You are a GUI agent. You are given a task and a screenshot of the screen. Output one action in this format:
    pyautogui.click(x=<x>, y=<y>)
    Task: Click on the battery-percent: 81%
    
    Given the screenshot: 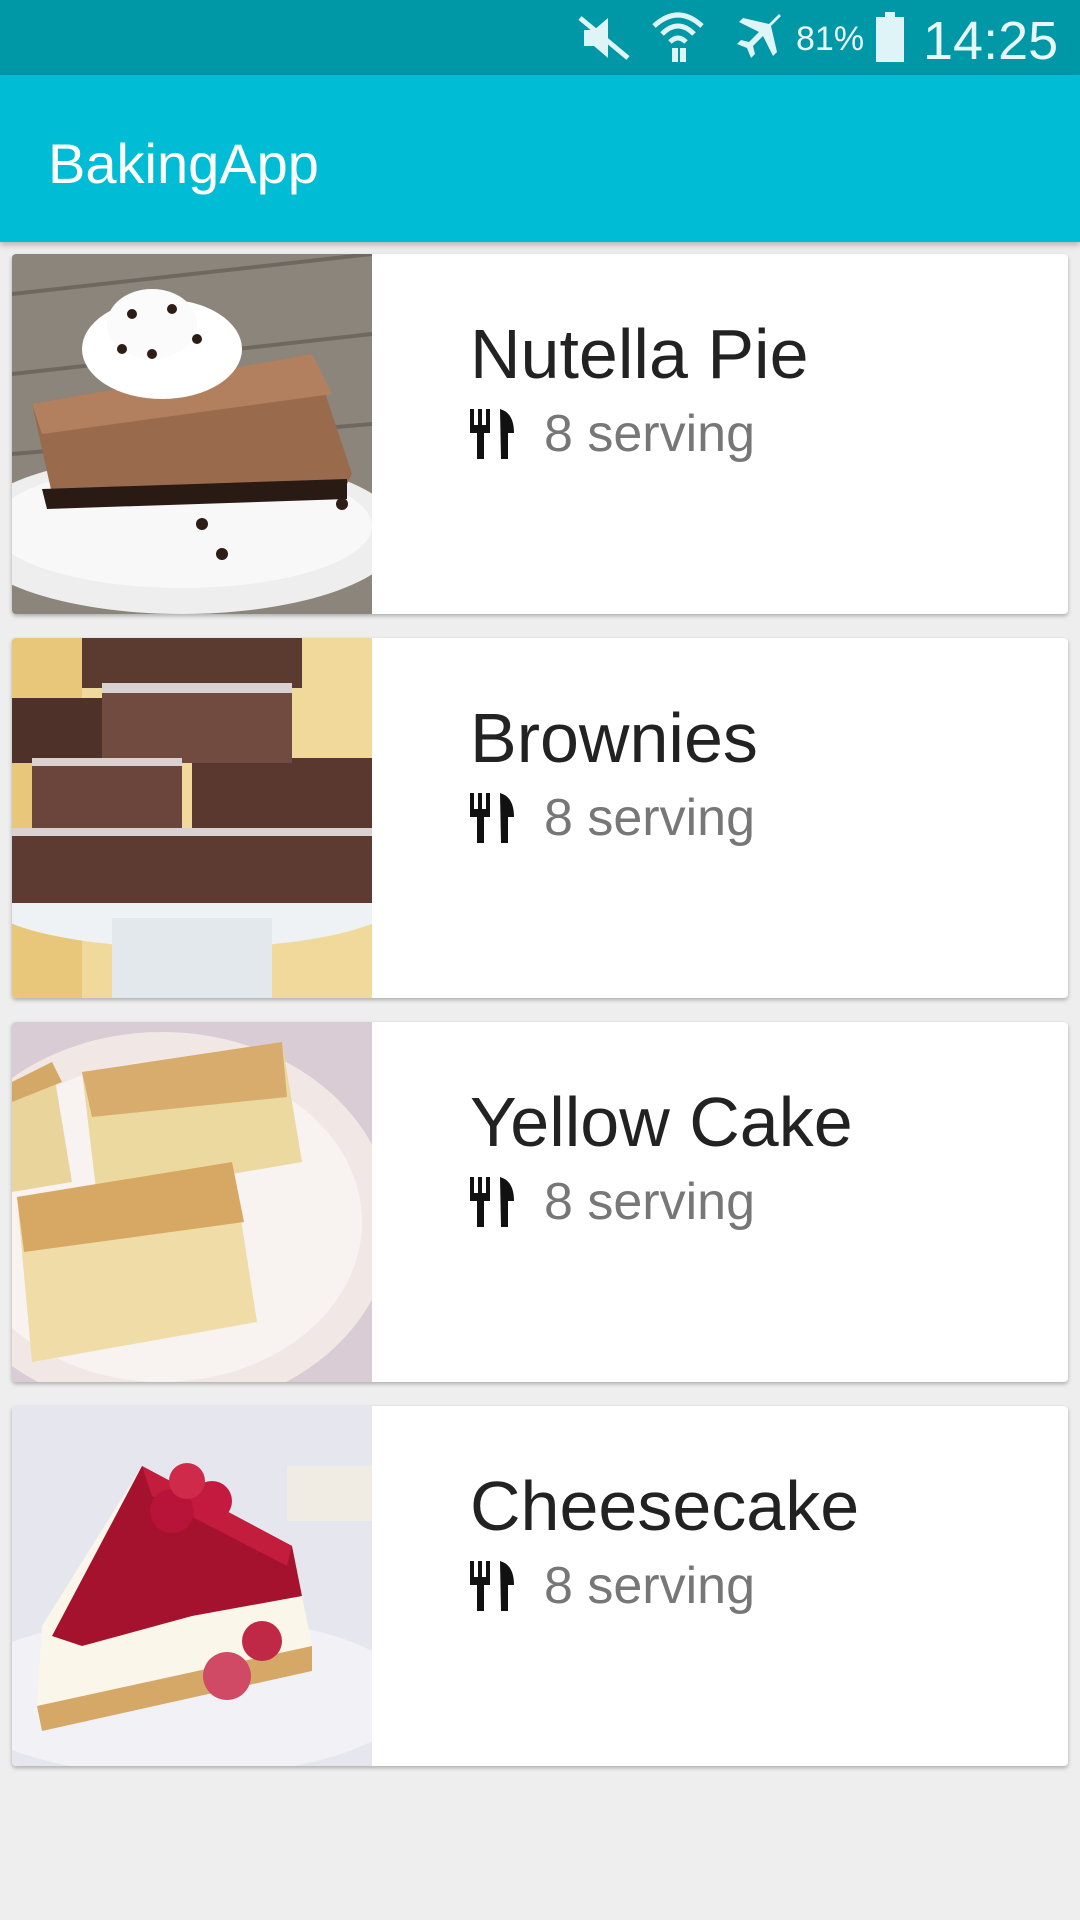 What is the action you would take?
    pyautogui.click(x=830, y=39)
    